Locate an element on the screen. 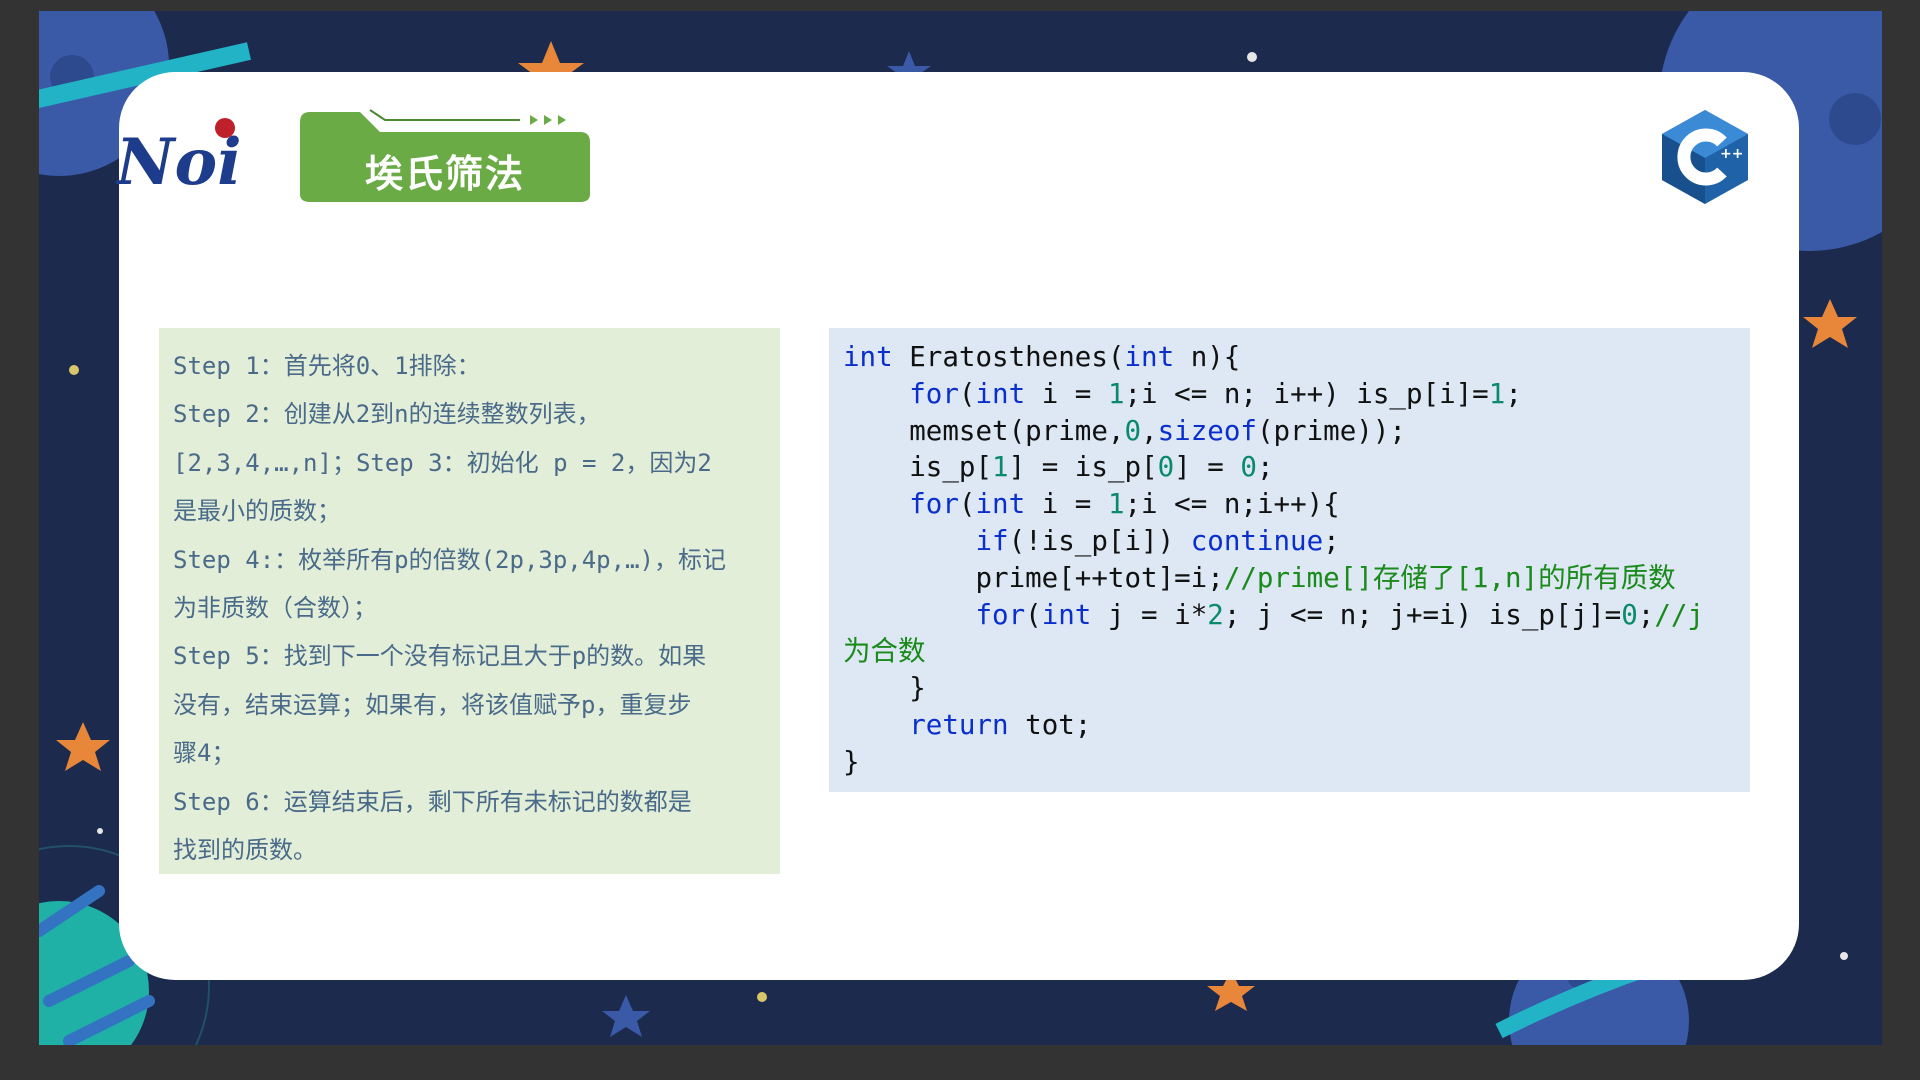  code-line: is_p[1] = is_p[0] = 0; is located at coordinates (1289, 467).